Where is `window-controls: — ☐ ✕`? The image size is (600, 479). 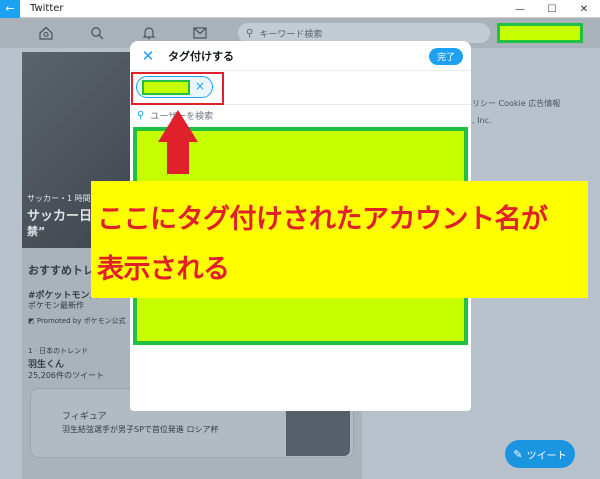
window-controls: — ☐ ✕ is located at coordinates (552, 9).